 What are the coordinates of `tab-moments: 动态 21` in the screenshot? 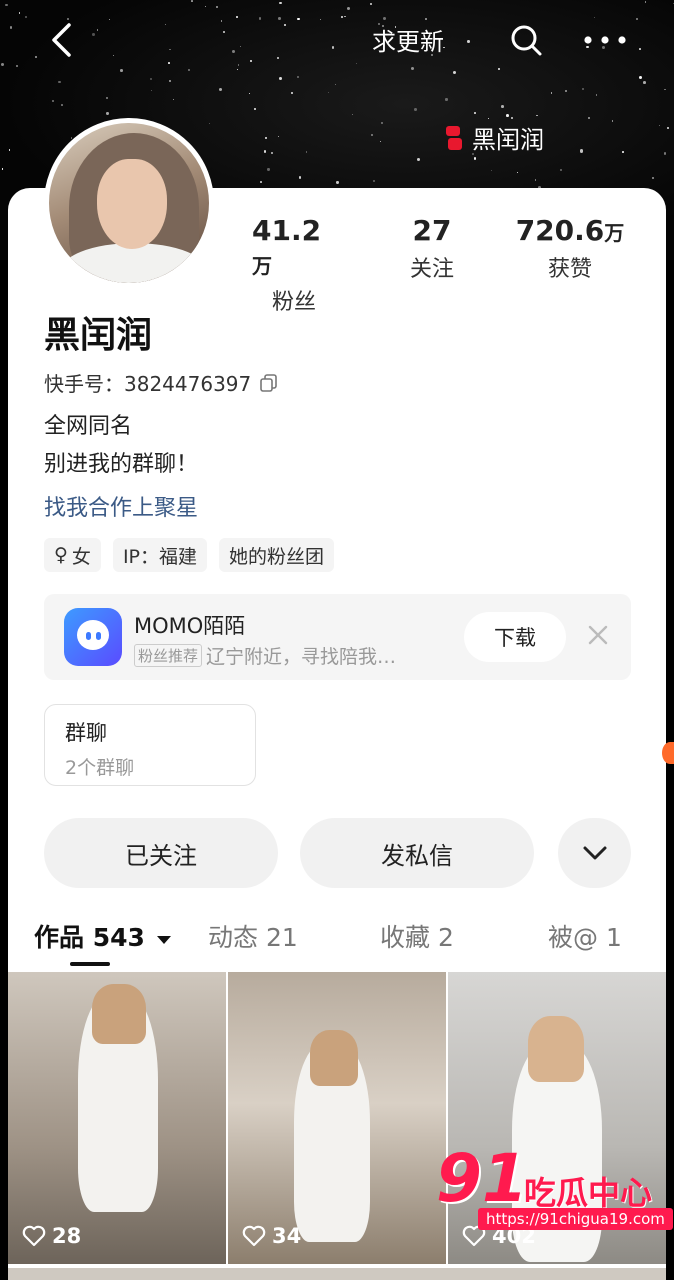 It's located at (253, 936).